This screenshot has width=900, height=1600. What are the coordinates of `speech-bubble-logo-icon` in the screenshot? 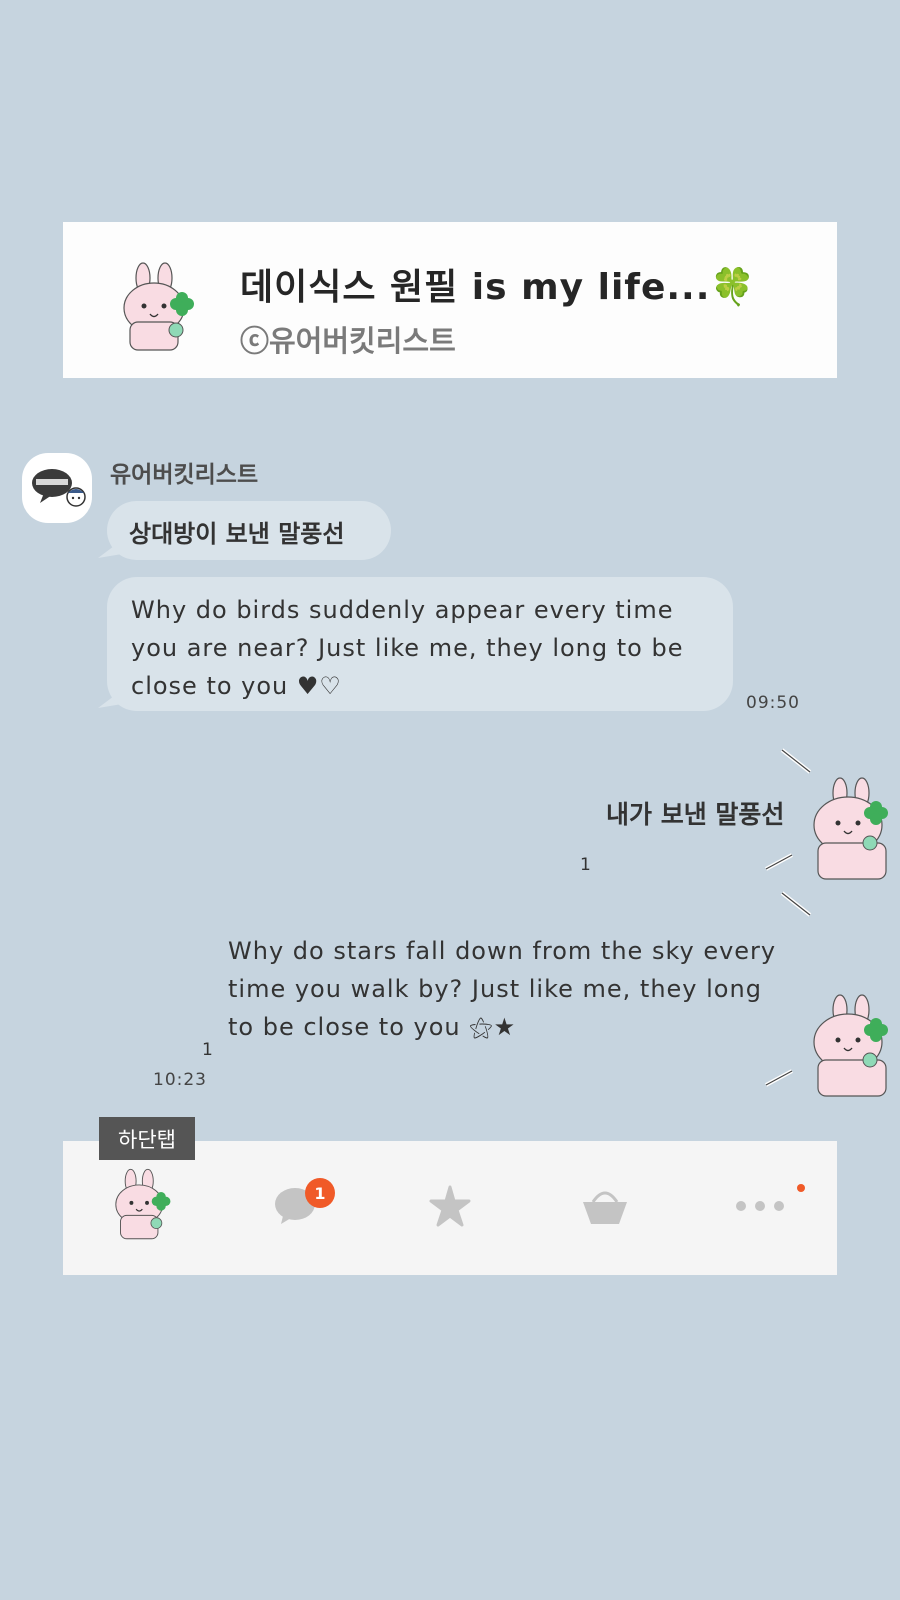 It's located at (59, 488).